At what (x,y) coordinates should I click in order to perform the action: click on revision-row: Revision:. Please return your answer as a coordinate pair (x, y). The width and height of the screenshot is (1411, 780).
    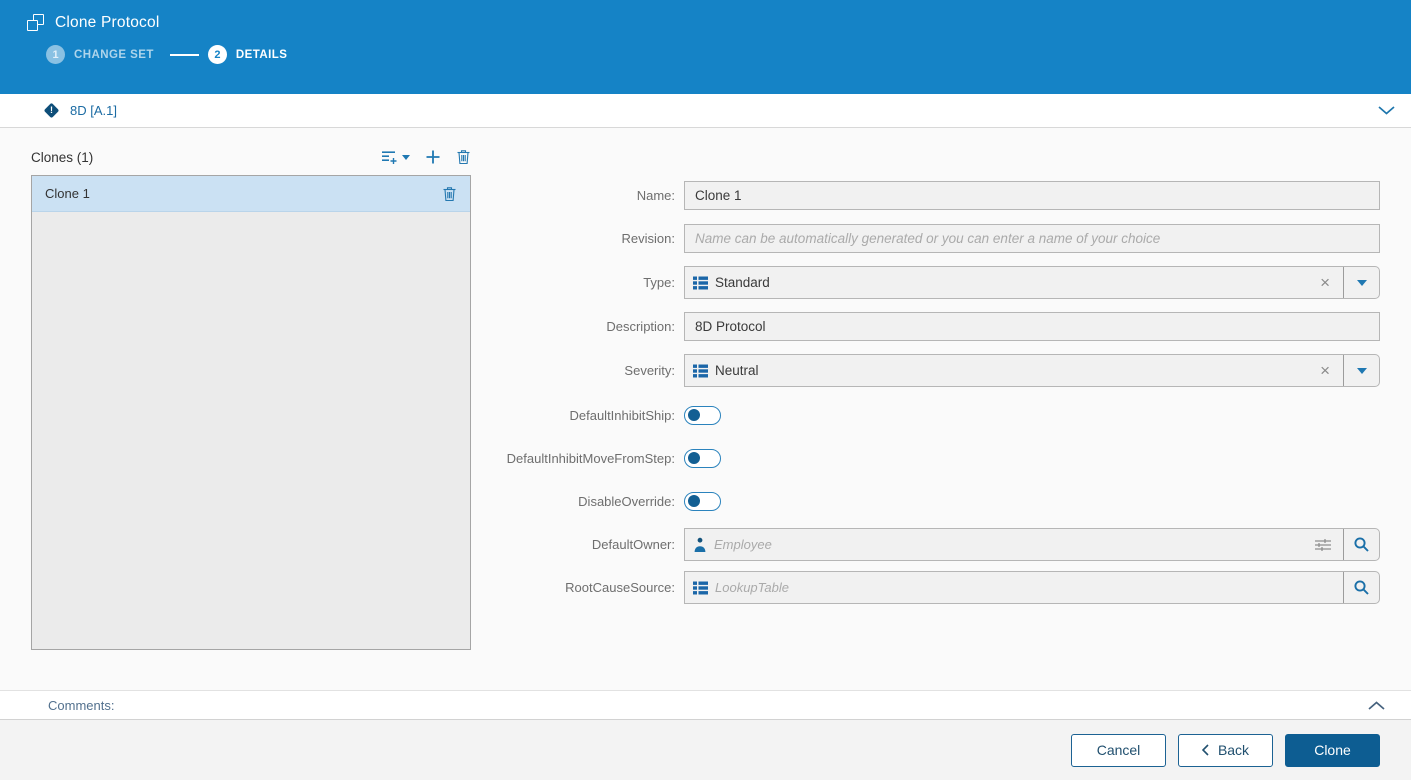
    Looking at the image, I should click on (925, 238).